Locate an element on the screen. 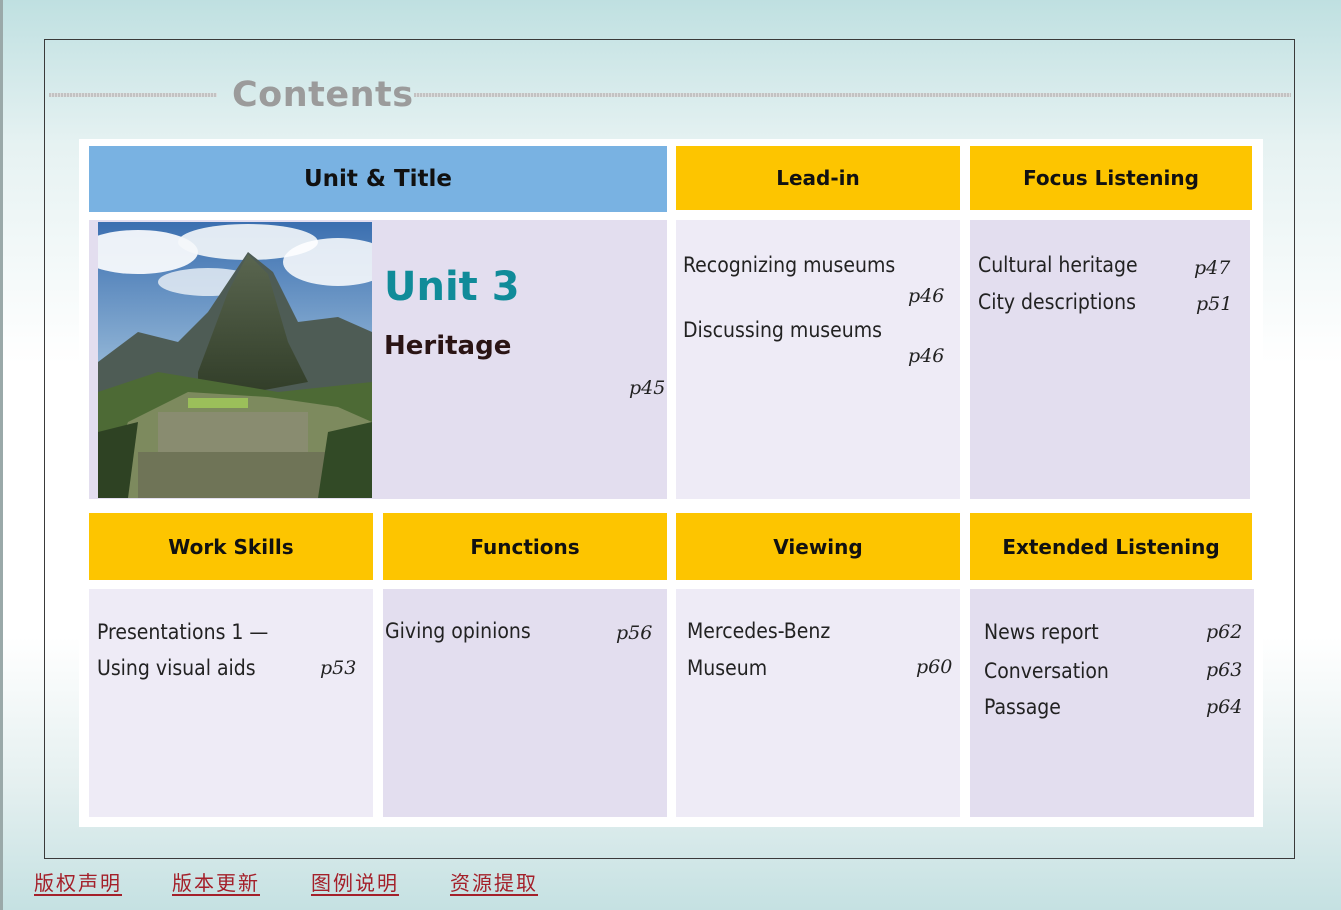  extended-listening-item-2: Conversation is located at coordinates (1046, 671).